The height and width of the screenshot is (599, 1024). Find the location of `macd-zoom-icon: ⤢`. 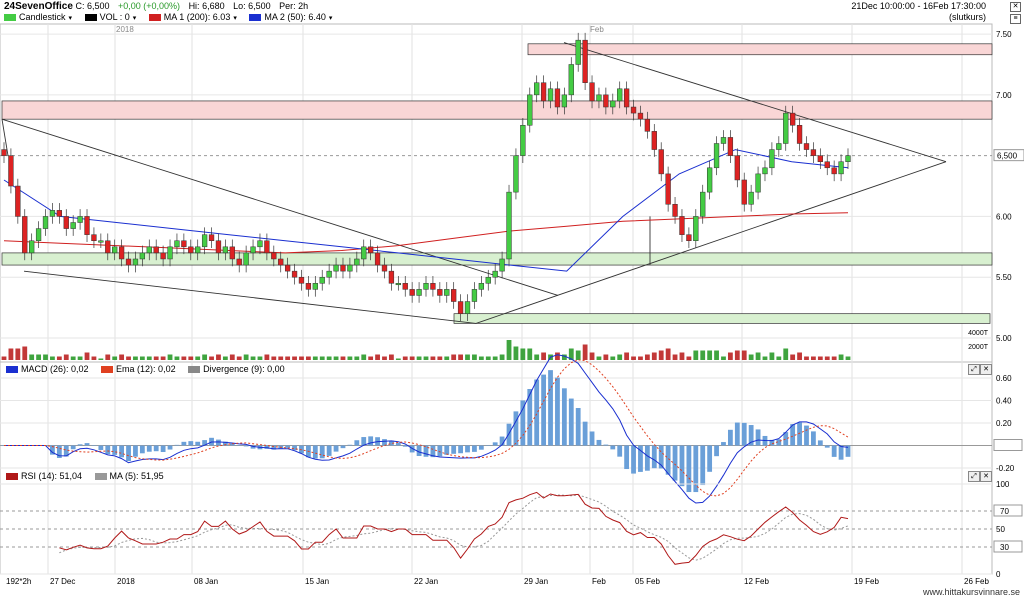

macd-zoom-icon: ⤢ is located at coordinates (974, 369).